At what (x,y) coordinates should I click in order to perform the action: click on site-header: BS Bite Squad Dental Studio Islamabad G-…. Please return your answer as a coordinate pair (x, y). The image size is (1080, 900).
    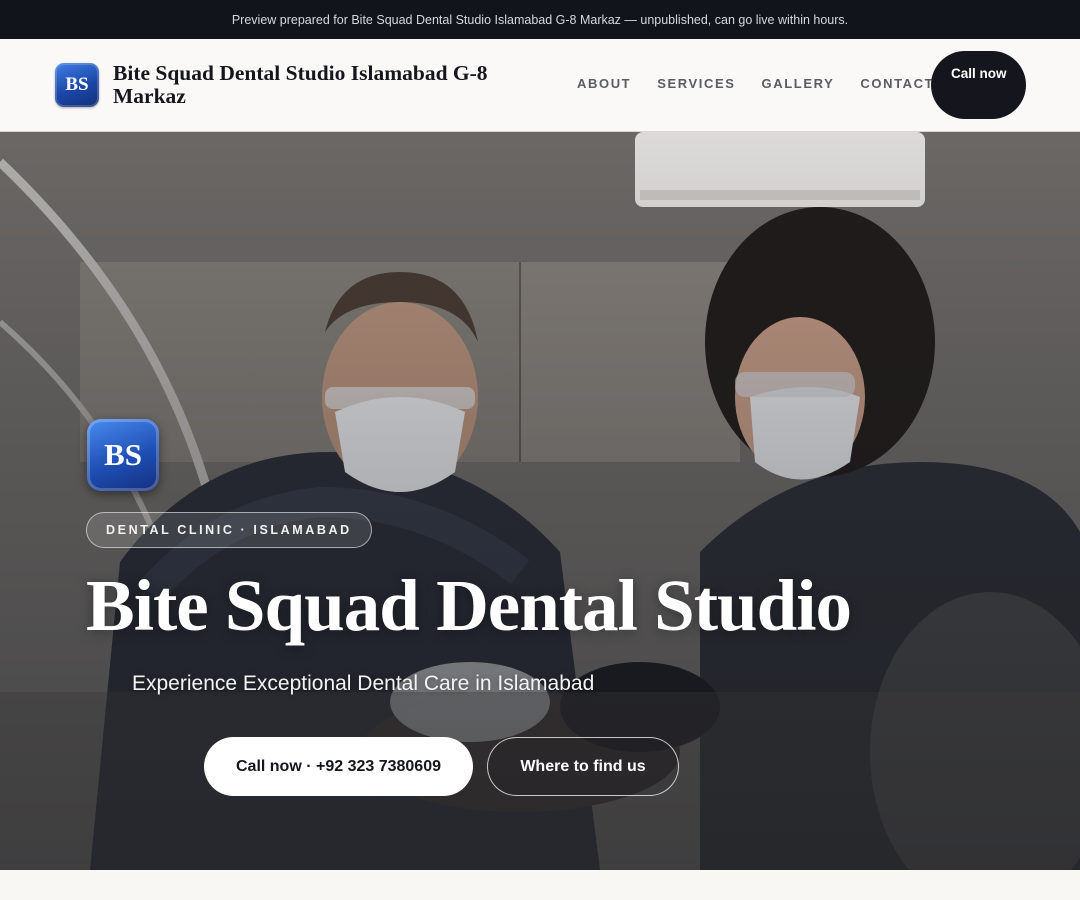
    Looking at the image, I should click on (540, 85).